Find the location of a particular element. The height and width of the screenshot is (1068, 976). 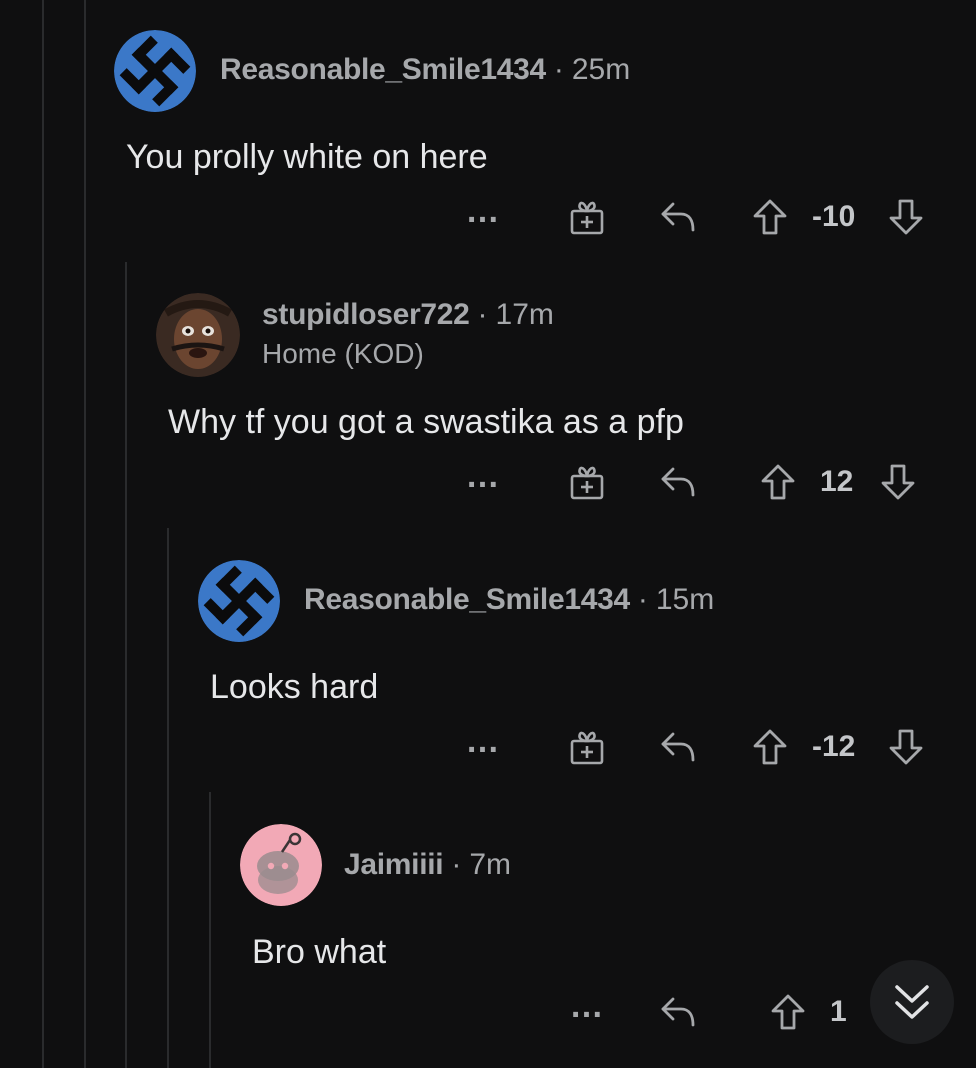

comment-body: You prolly white on here is located at coordinates (307, 157).